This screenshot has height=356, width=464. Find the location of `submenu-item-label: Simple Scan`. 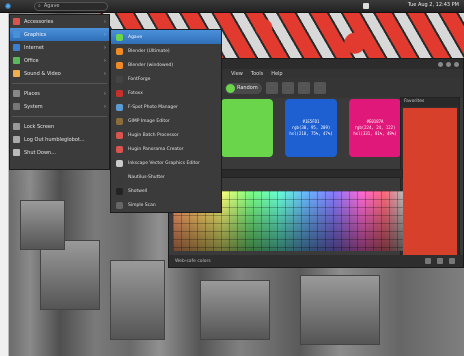

submenu-item-label: Simple Scan is located at coordinates (142, 205).